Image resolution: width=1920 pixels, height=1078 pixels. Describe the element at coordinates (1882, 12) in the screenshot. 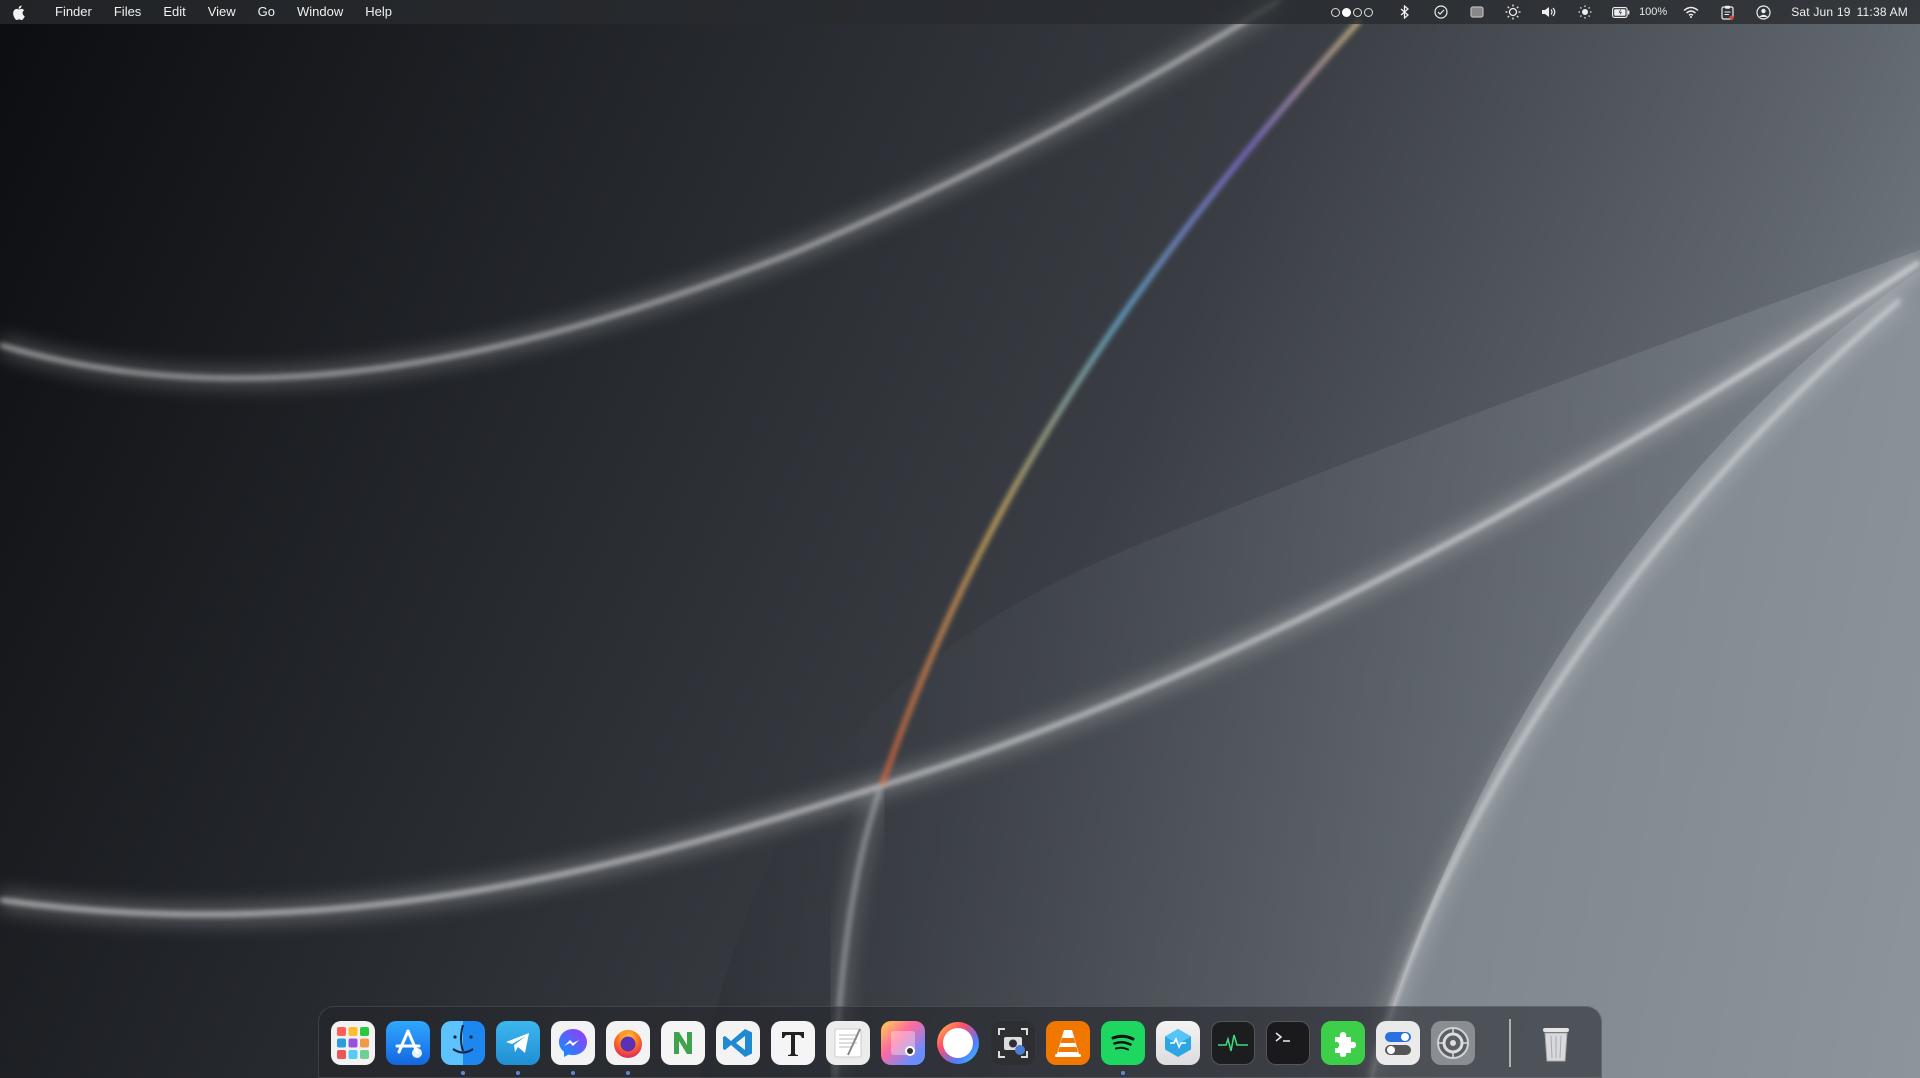

I see `clock-time: 11:38 AM` at that location.